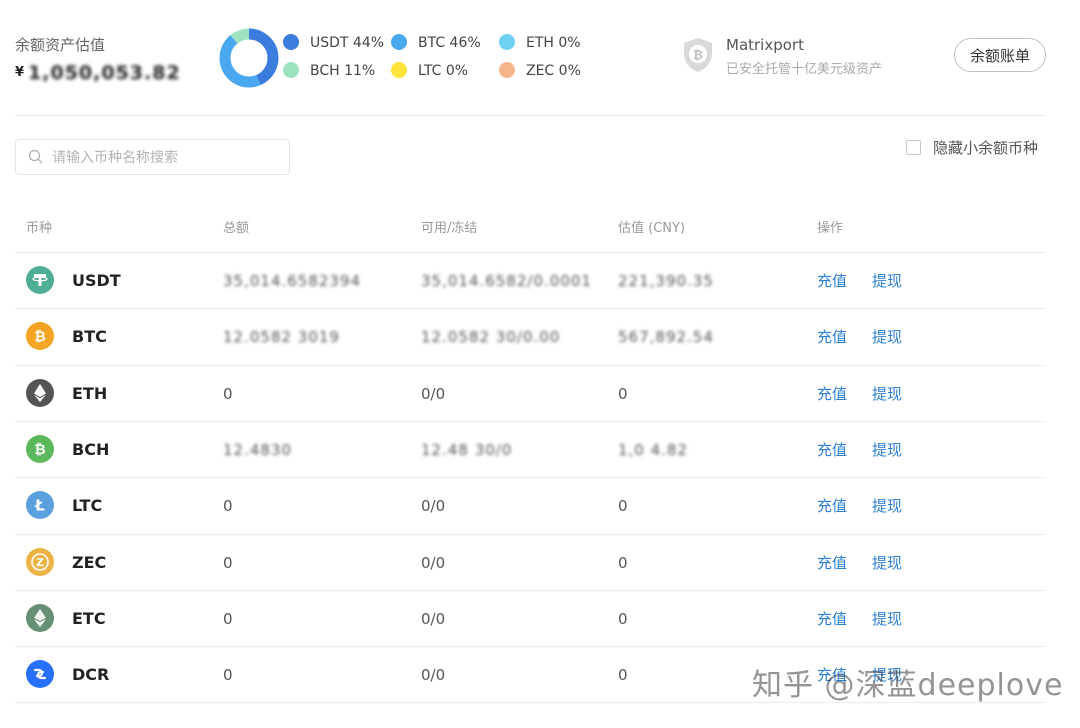  Describe the element at coordinates (666, 337) in the screenshot. I see `estimate-cny: 567,892.54` at that location.